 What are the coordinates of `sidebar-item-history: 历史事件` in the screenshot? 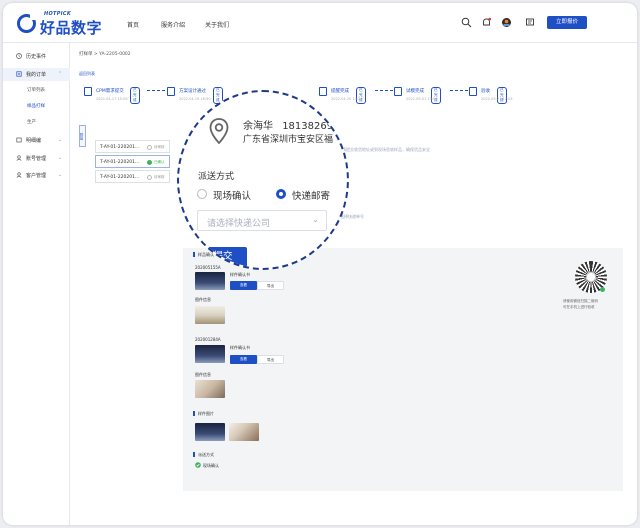 It's located at (36, 56).